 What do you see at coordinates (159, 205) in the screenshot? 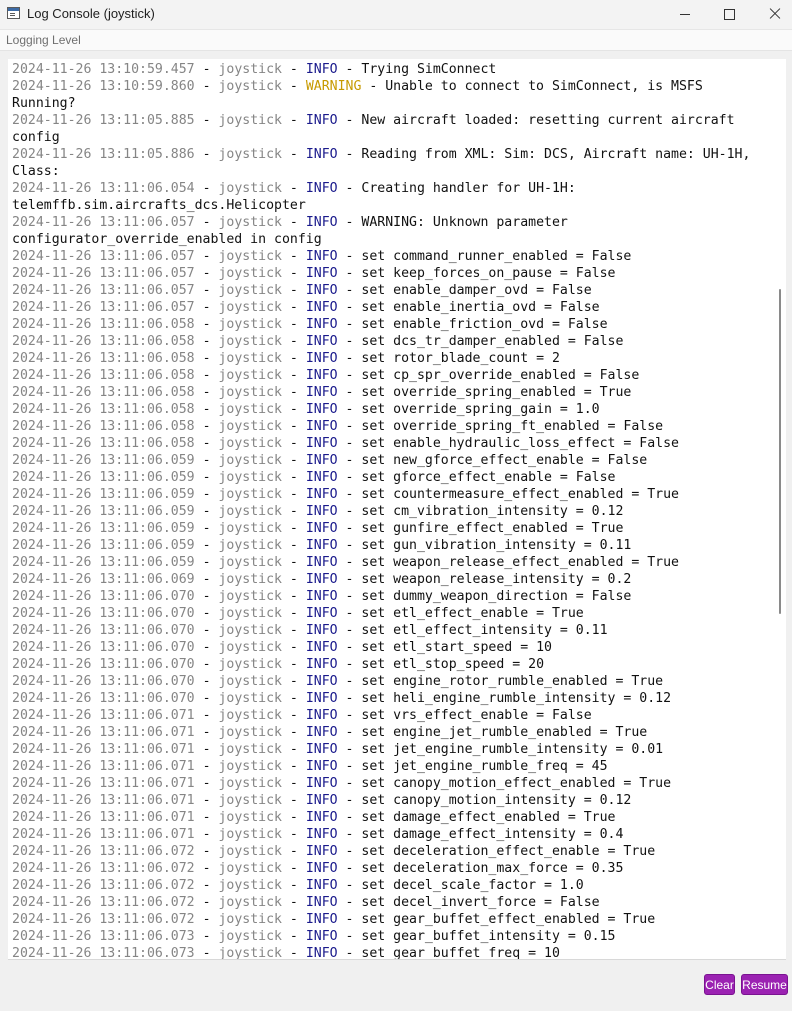
I see `log-message: telemffb.sim.aircrafts_dcs.Helicopter` at bounding box center [159, 205].